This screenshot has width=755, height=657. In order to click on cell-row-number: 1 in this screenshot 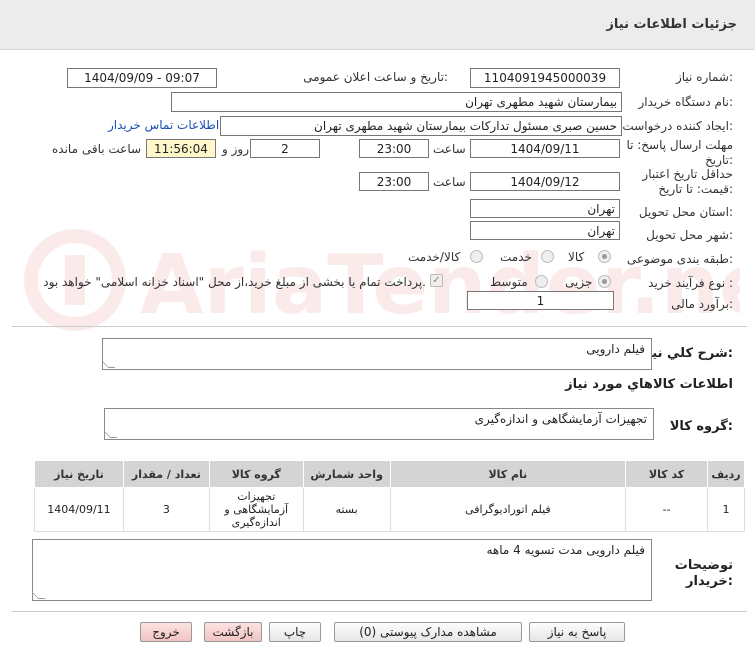, I will do `click(726, 509)`.